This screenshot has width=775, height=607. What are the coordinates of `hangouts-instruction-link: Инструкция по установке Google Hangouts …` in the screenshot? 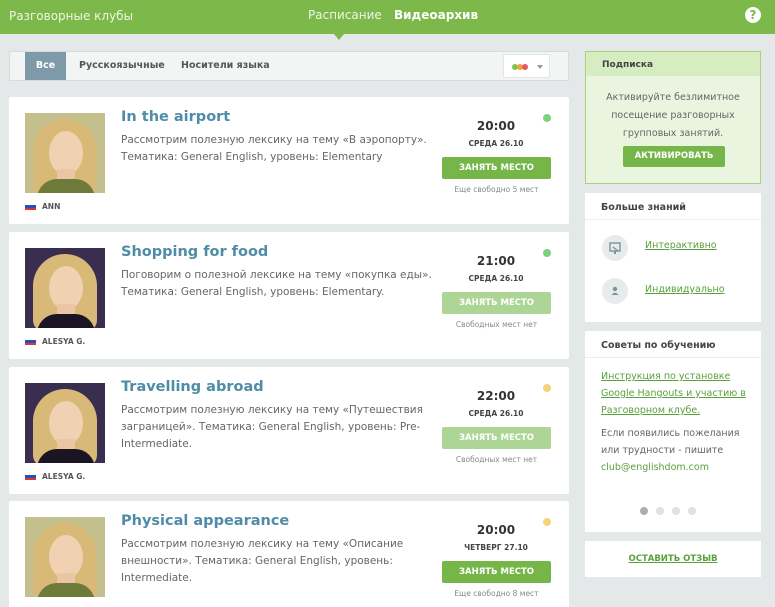 It's located at (675, 393).